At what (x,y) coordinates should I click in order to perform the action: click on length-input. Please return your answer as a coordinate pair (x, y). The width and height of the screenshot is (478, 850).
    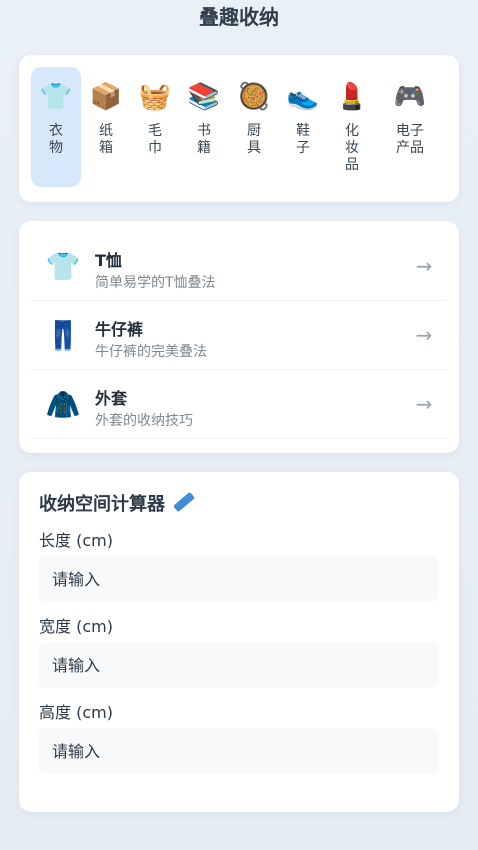
    Looking at the image, I should click on (238, 579).